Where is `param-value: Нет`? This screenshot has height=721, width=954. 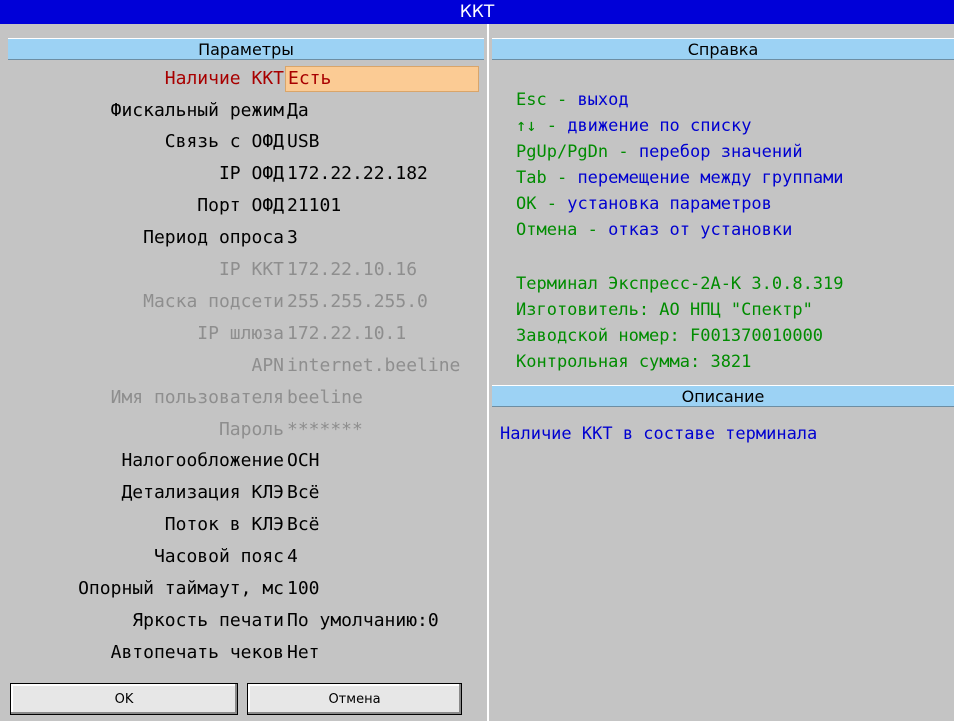
param-value: Нет is located at coordinates (303, 653).